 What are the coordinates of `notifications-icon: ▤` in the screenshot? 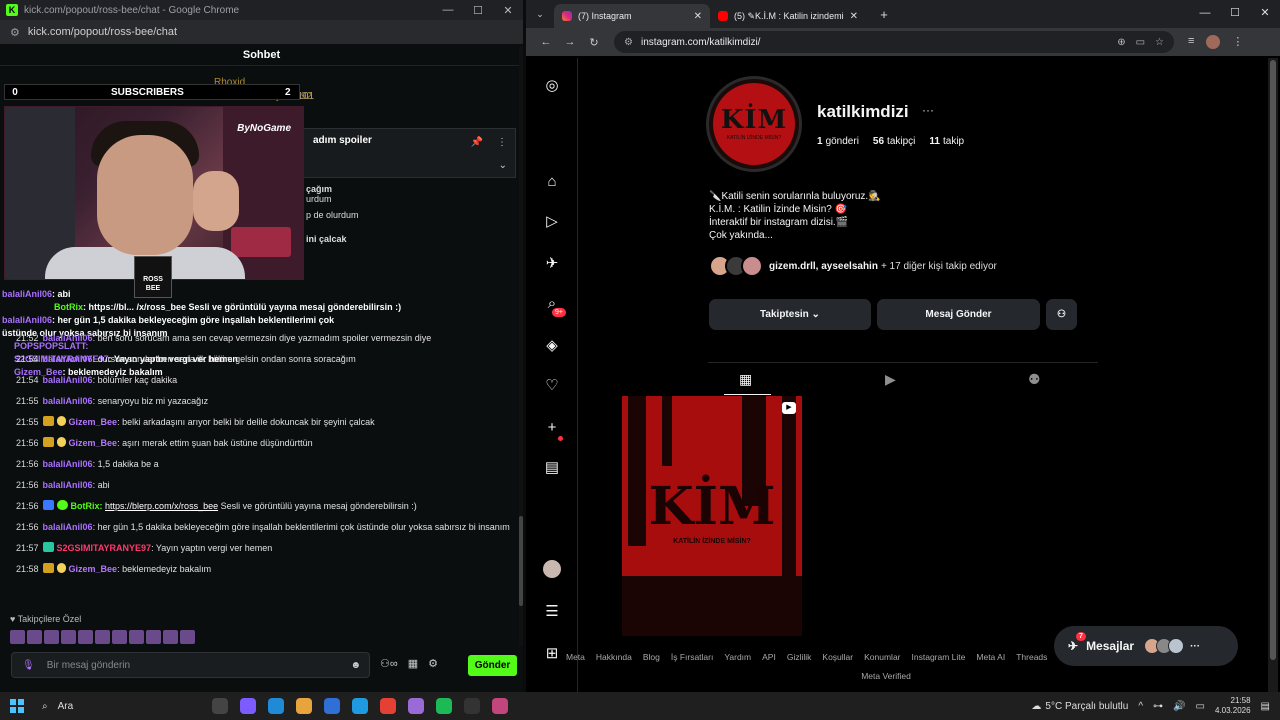 It's located at (1265, 706).